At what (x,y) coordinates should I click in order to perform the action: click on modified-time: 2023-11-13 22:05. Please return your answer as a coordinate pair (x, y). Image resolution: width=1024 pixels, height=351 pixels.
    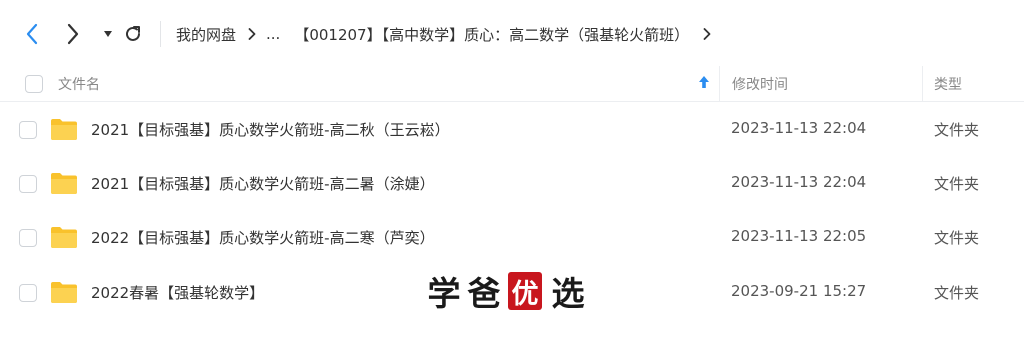
    Looking at the image, I should click on (799, 236).